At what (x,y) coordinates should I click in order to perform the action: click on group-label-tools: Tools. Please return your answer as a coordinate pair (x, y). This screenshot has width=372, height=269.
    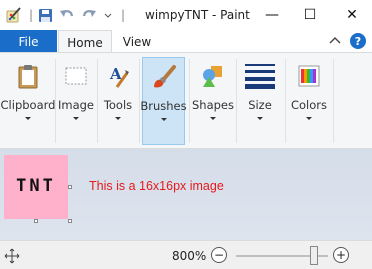
    Looking at the image, I should click on (118, 105).